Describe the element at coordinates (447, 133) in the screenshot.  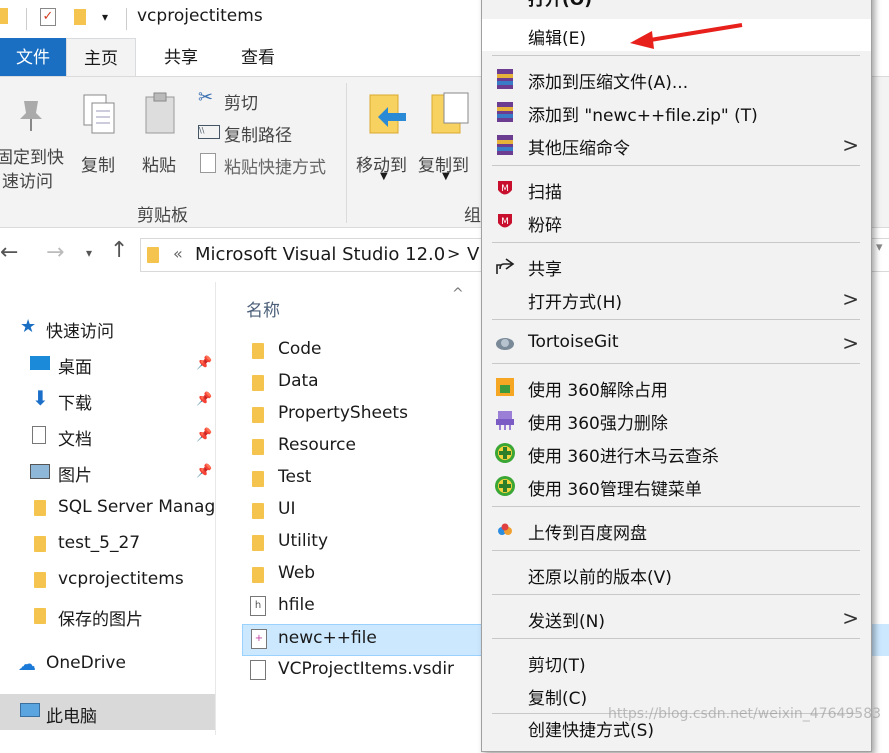
I see `copy-to-button: 复制到 ▼` at that location.